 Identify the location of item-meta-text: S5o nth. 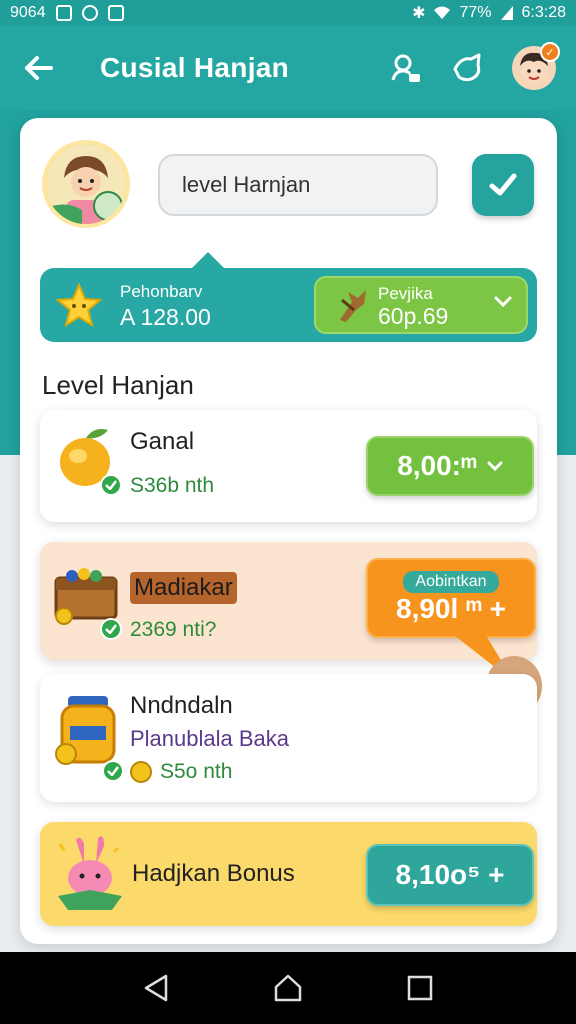
(196, 771).